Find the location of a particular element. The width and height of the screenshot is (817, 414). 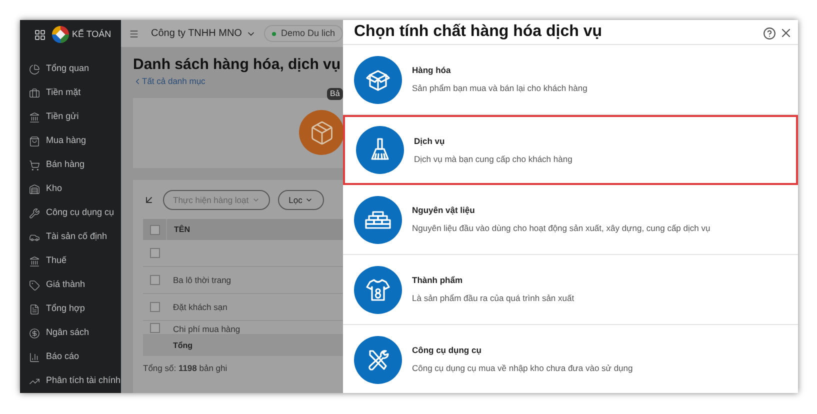

dialog-title: Chọn tính chất hàng hóa dịch vụ is located at coordinates (478, 32).